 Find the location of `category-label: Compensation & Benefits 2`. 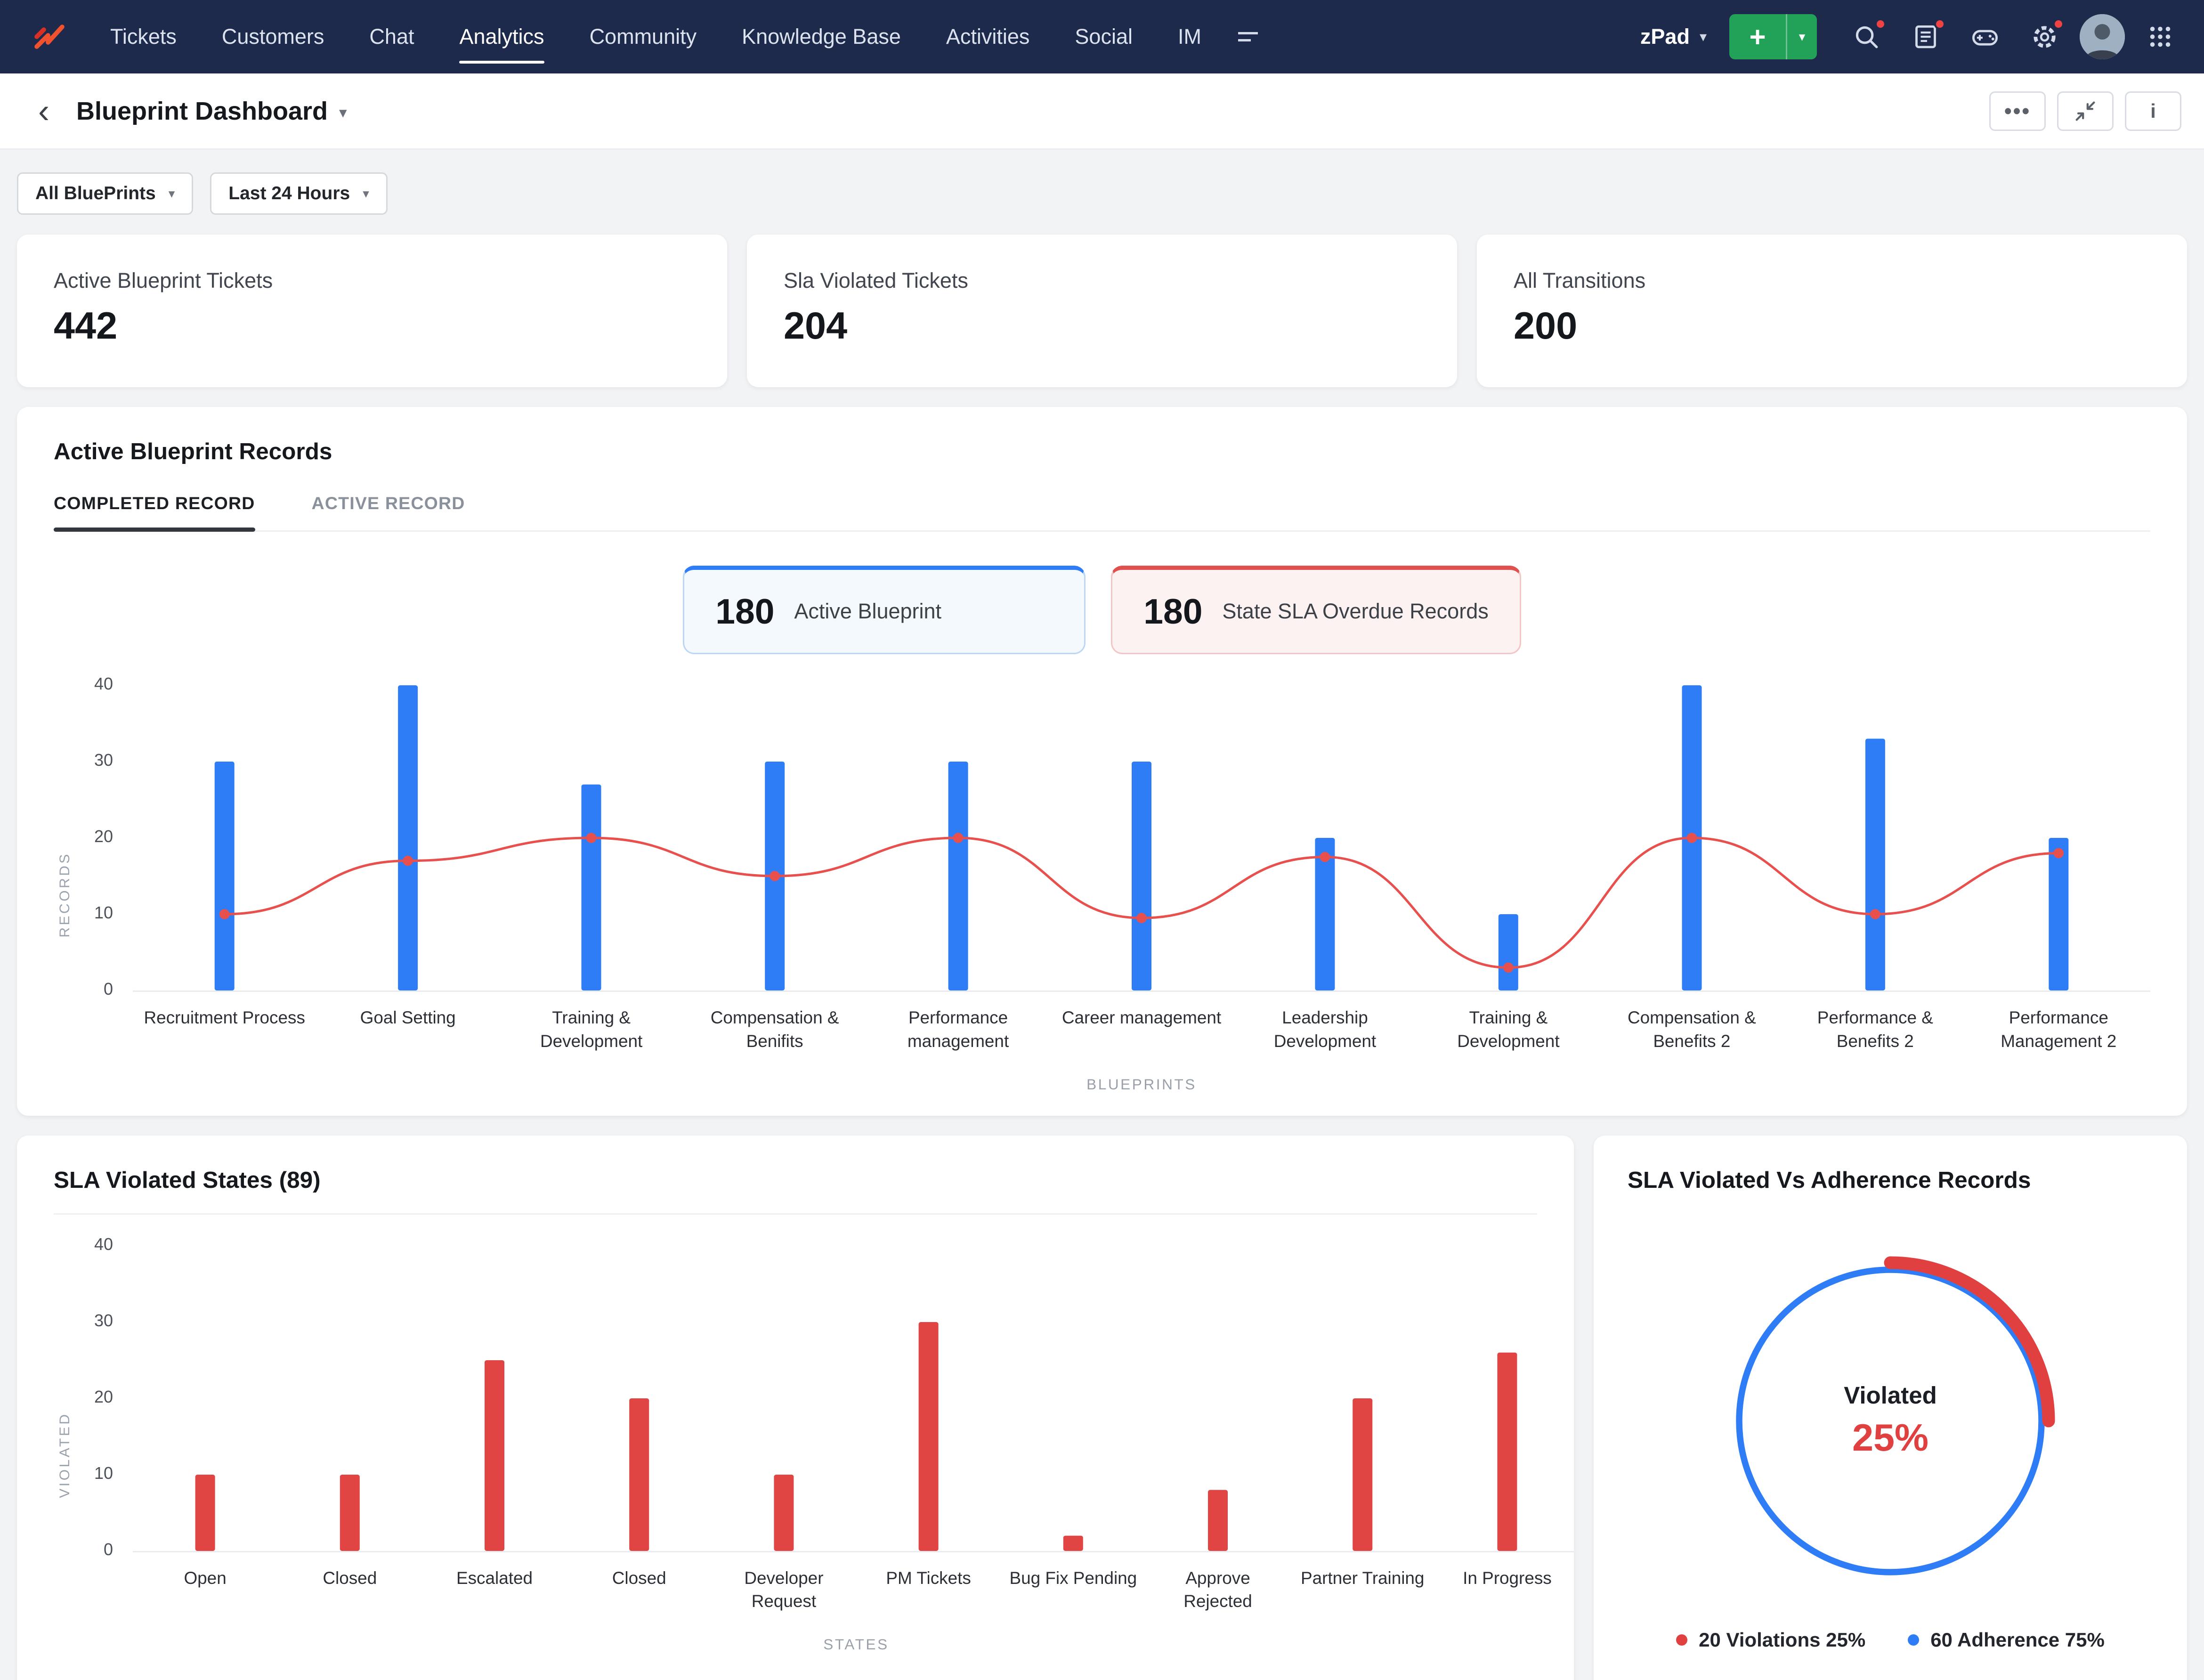

category-label: Compensation & Benefits 2 is located at coordinates (1692, 1029).